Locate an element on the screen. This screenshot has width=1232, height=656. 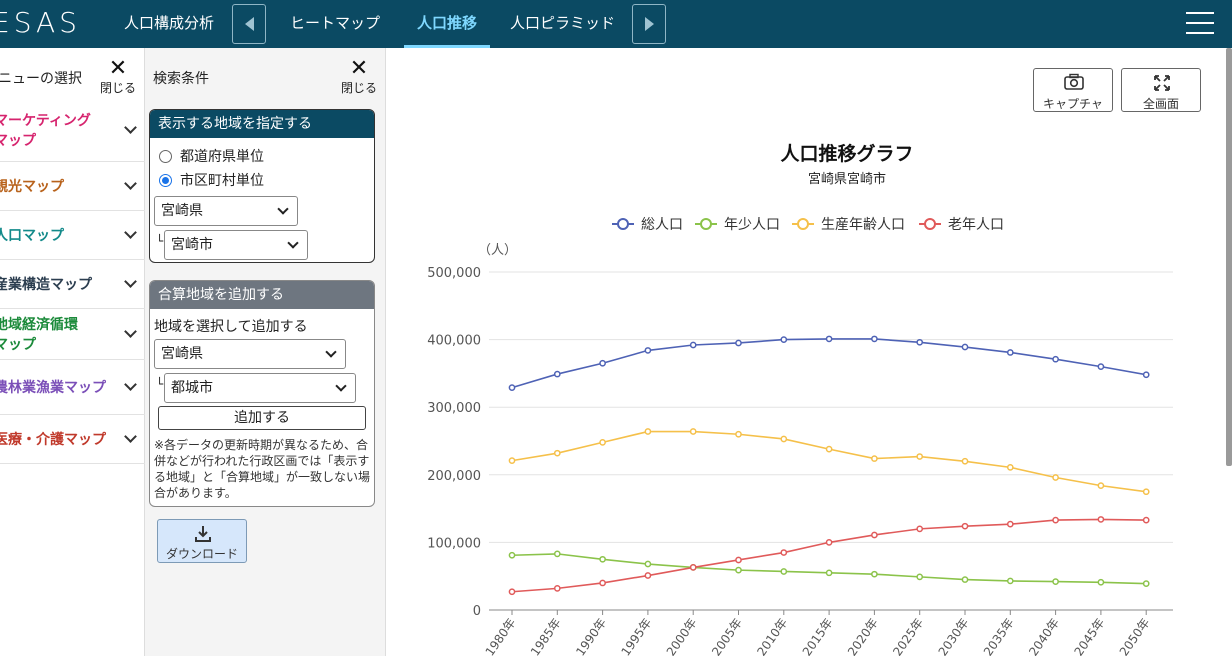
tree-branch-mark: └ is located at coordinates (160, 384).